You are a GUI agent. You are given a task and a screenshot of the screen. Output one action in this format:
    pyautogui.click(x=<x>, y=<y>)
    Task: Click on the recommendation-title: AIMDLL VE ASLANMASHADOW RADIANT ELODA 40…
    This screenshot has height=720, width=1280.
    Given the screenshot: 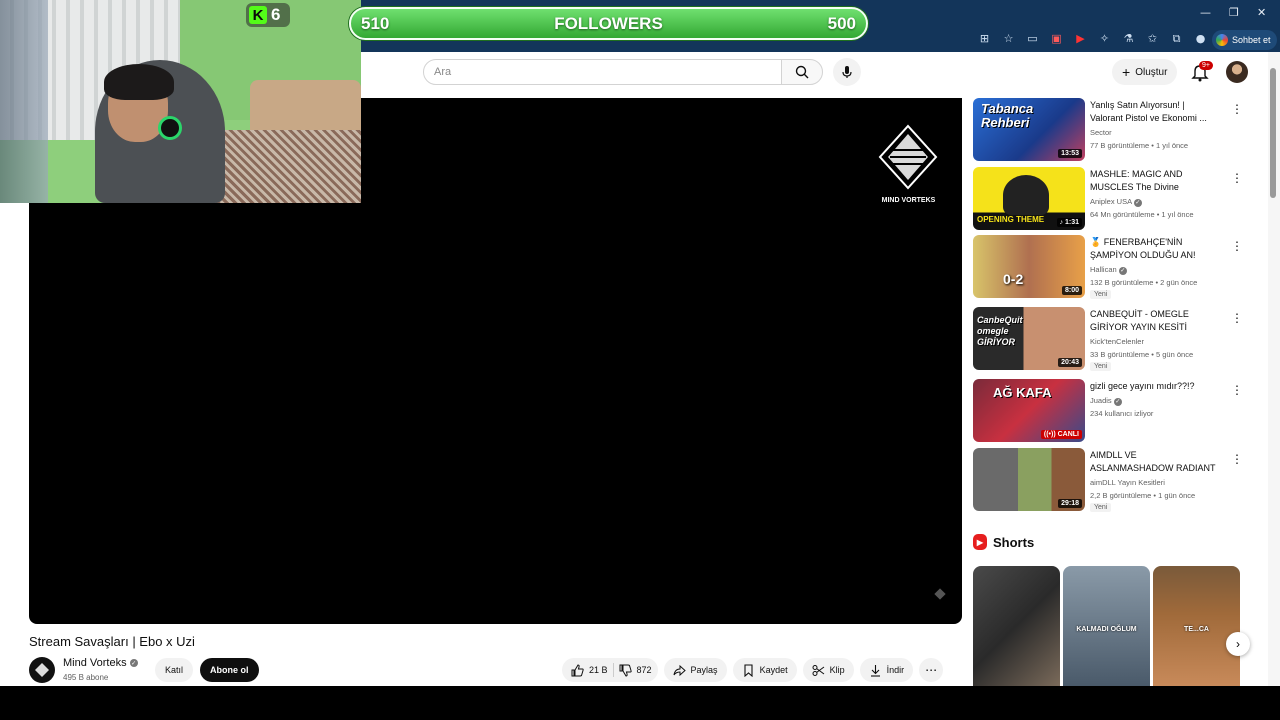 What is the action you would take?
    pyautogui.click(x=1155, y=462)
    